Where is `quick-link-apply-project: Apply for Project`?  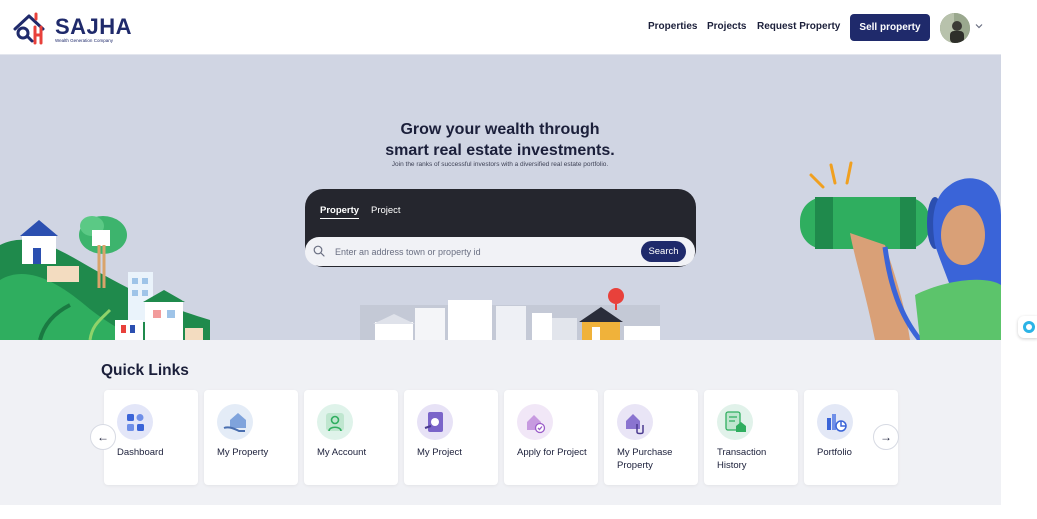 quick-link-apply-project: Apply for Project is located at coordinates (551, 437).